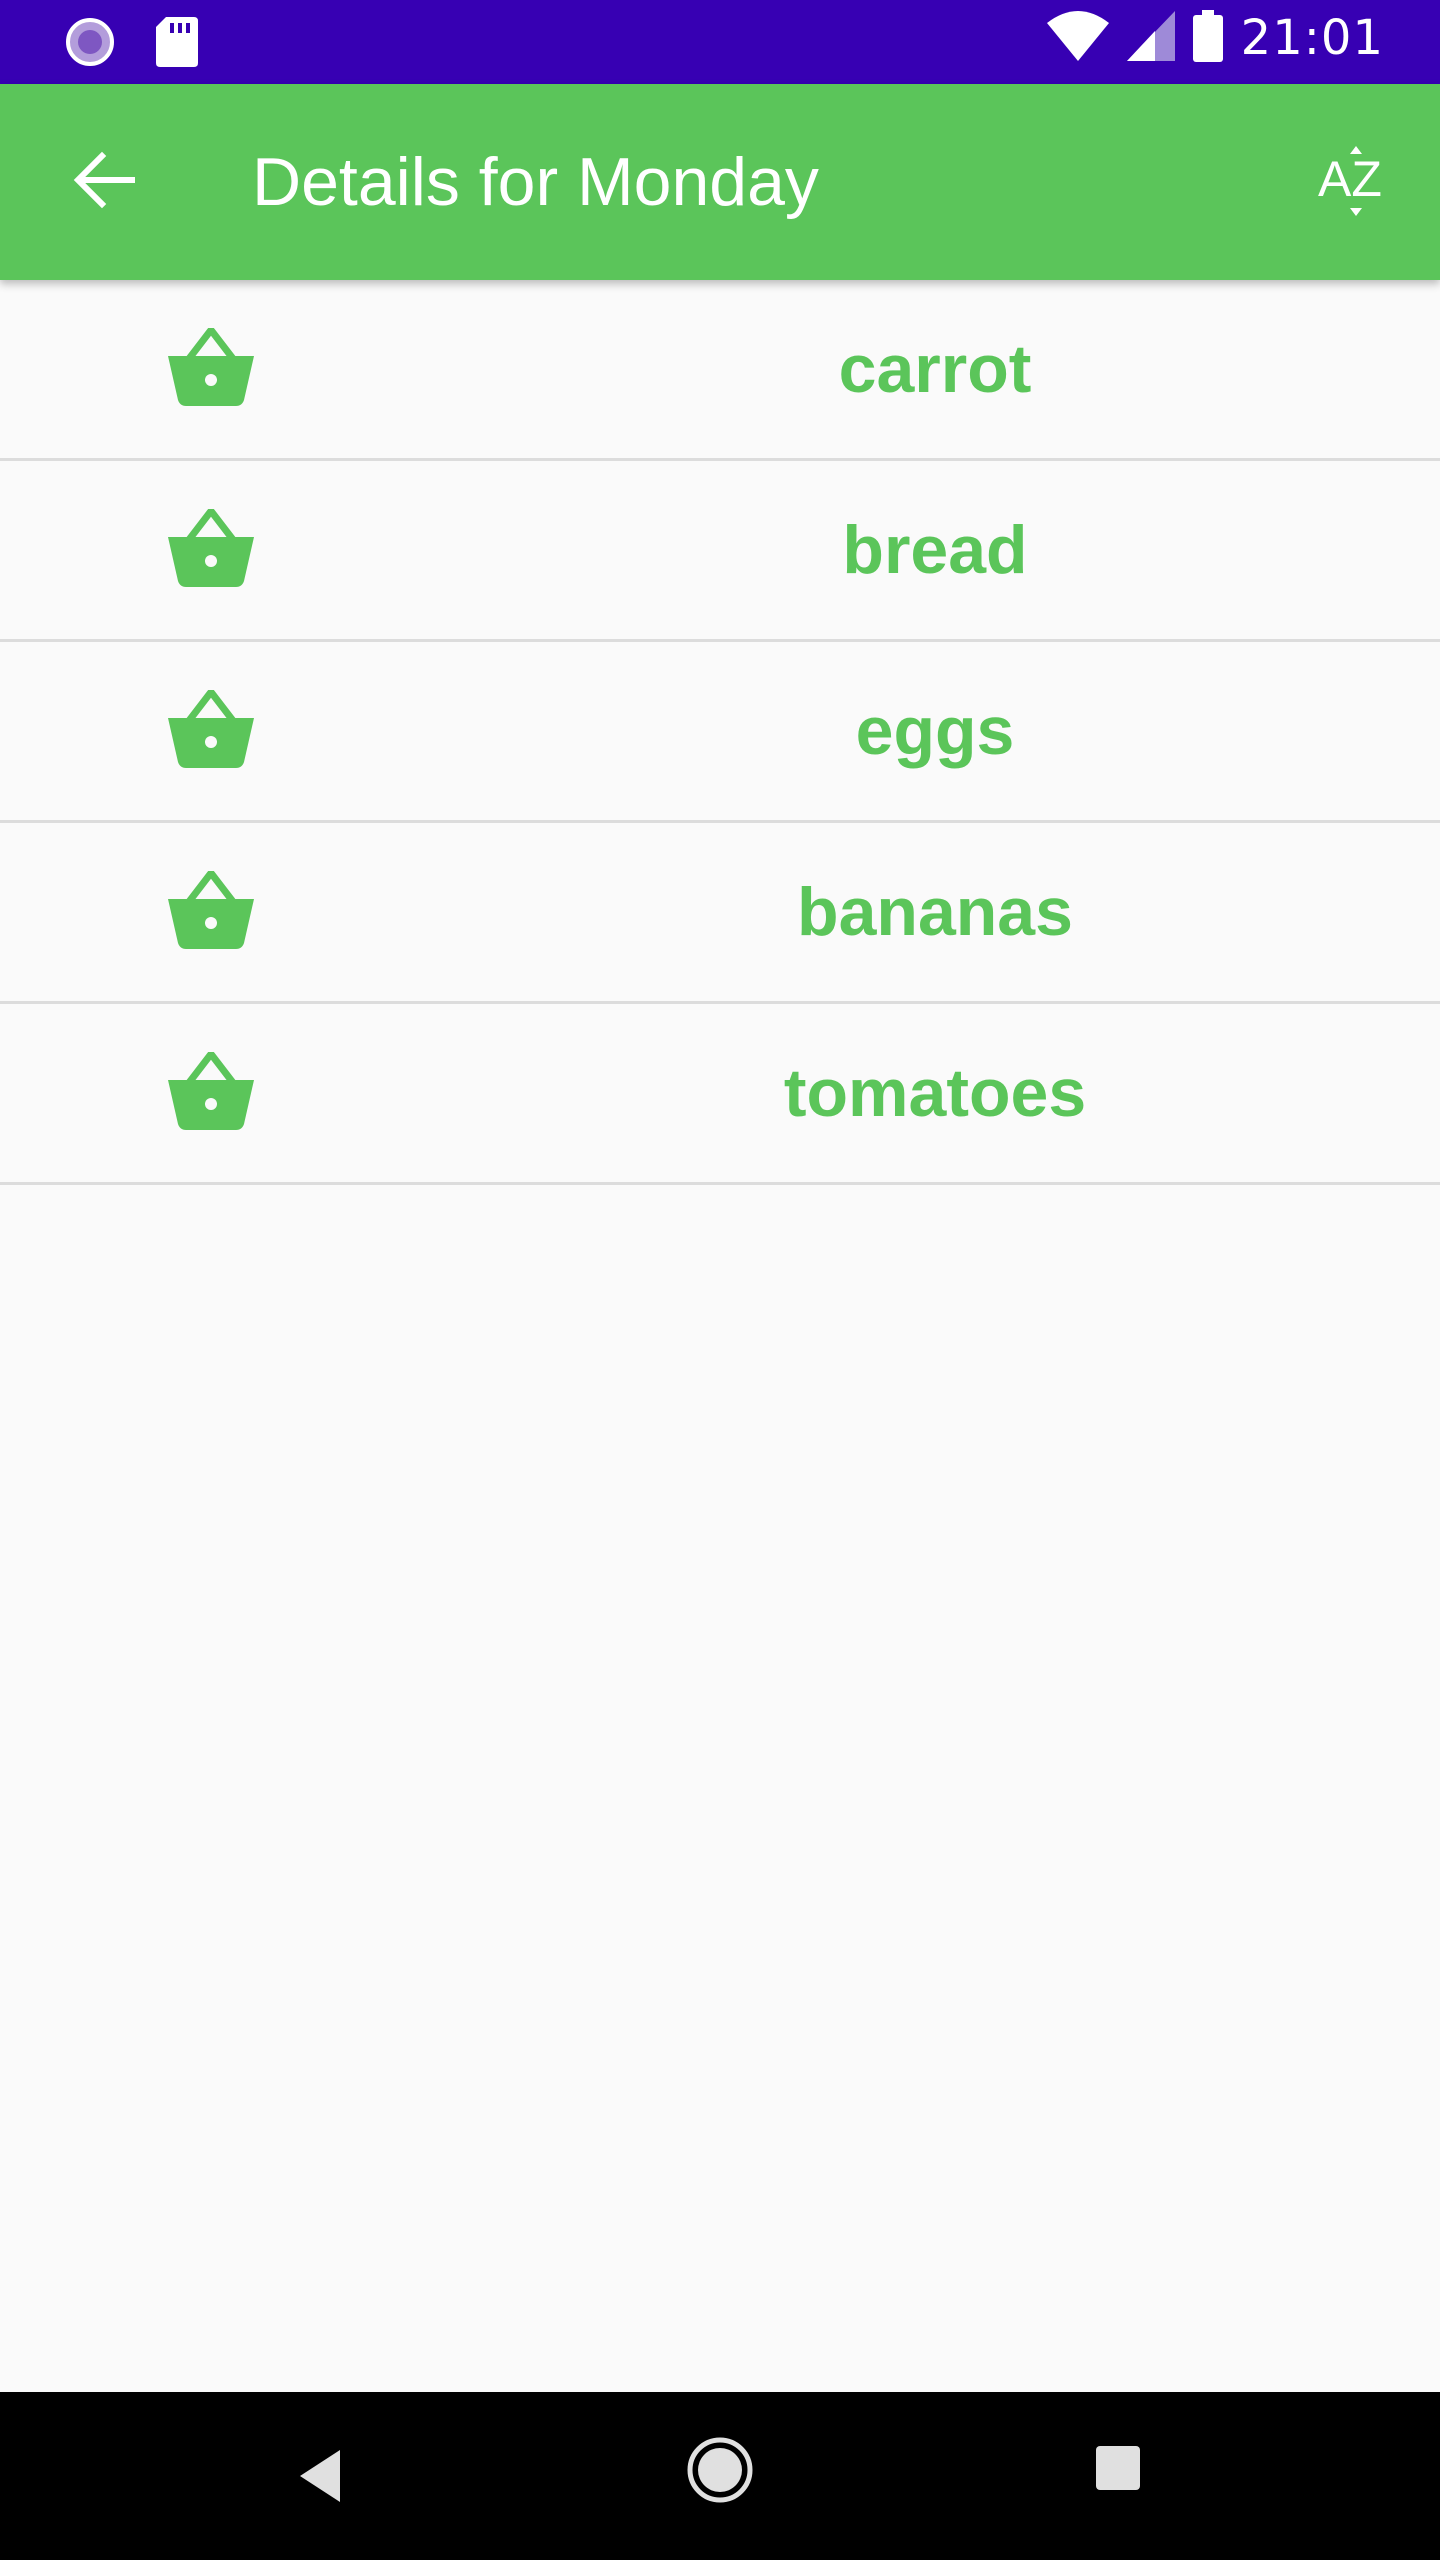 The image size is (1440, 2560). Describe the element at coordinates (935, 912) in the screenshot. I see `item-label: bananas` at that location.